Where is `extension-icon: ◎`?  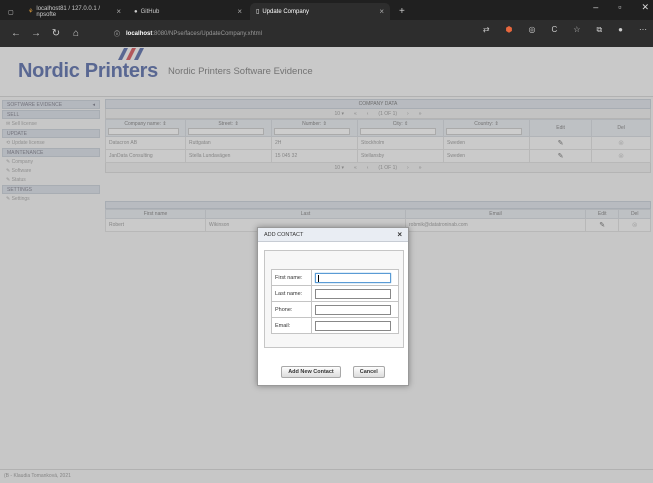 extension-icon: ◎ is located at coordinates (532, 30).